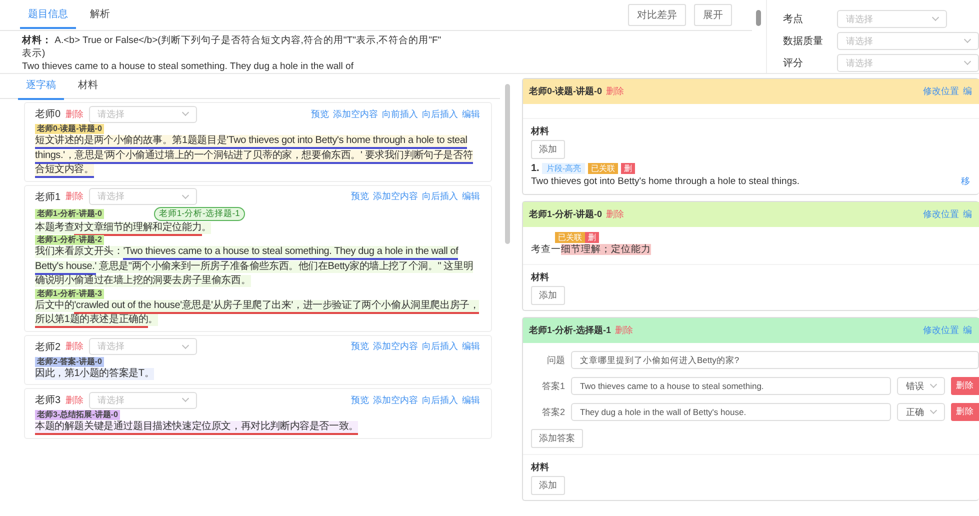  What do you see at coordinates (48, 114) in the screenshot?
I see `teacher-name: 老师0` at bounding box center [48, 114].